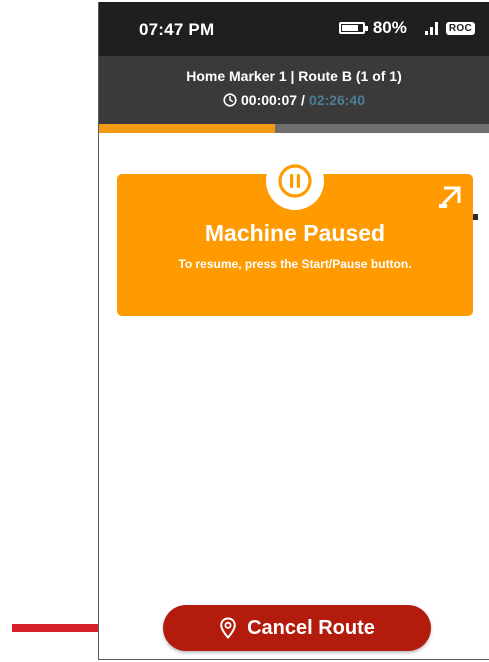 This screenshot has width=489, height=662. I want to click on cancel-route-button: Cancel Route, so click(297, 628).